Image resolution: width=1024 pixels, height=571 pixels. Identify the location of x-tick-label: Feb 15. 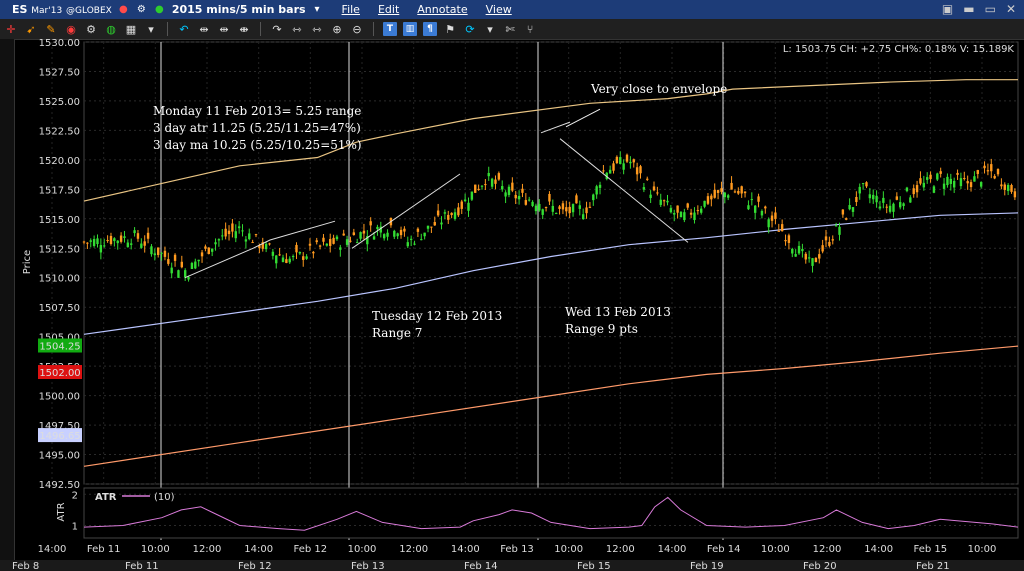
(931, 549).